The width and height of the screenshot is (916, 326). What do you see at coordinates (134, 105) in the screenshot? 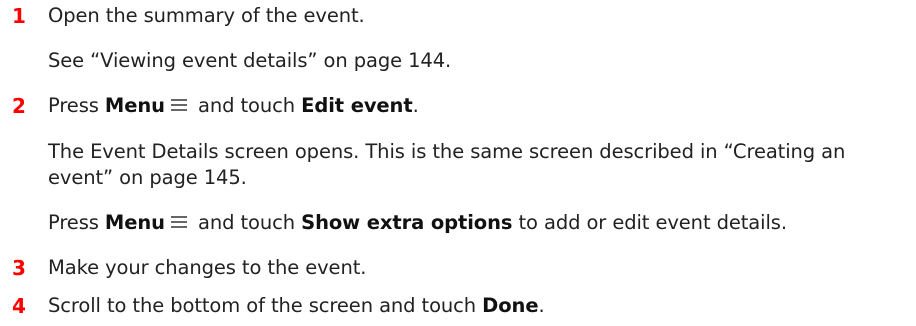
I see `menu-key-label: Menu` at bounding box center [134, 105].